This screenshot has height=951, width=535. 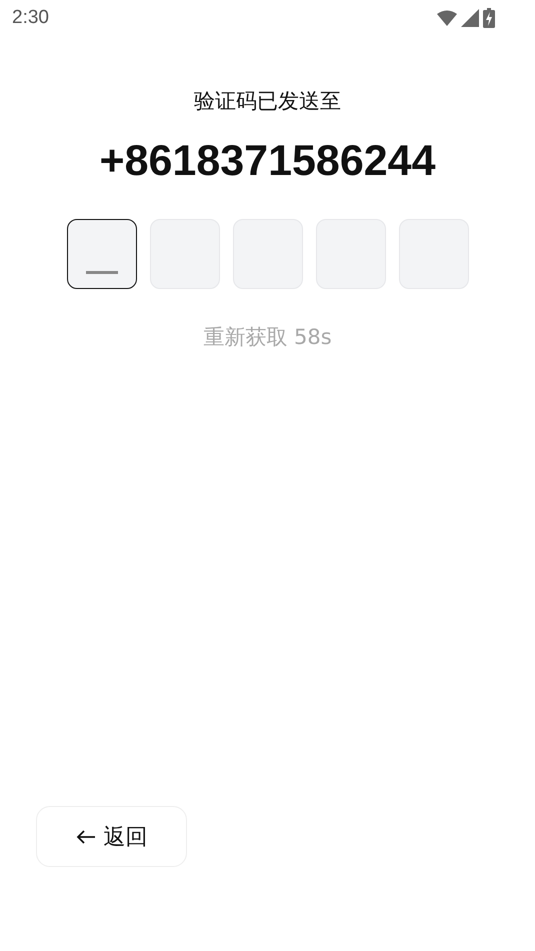 I want to click on phone-number: +8618371586244, so click(x=267, y=161).